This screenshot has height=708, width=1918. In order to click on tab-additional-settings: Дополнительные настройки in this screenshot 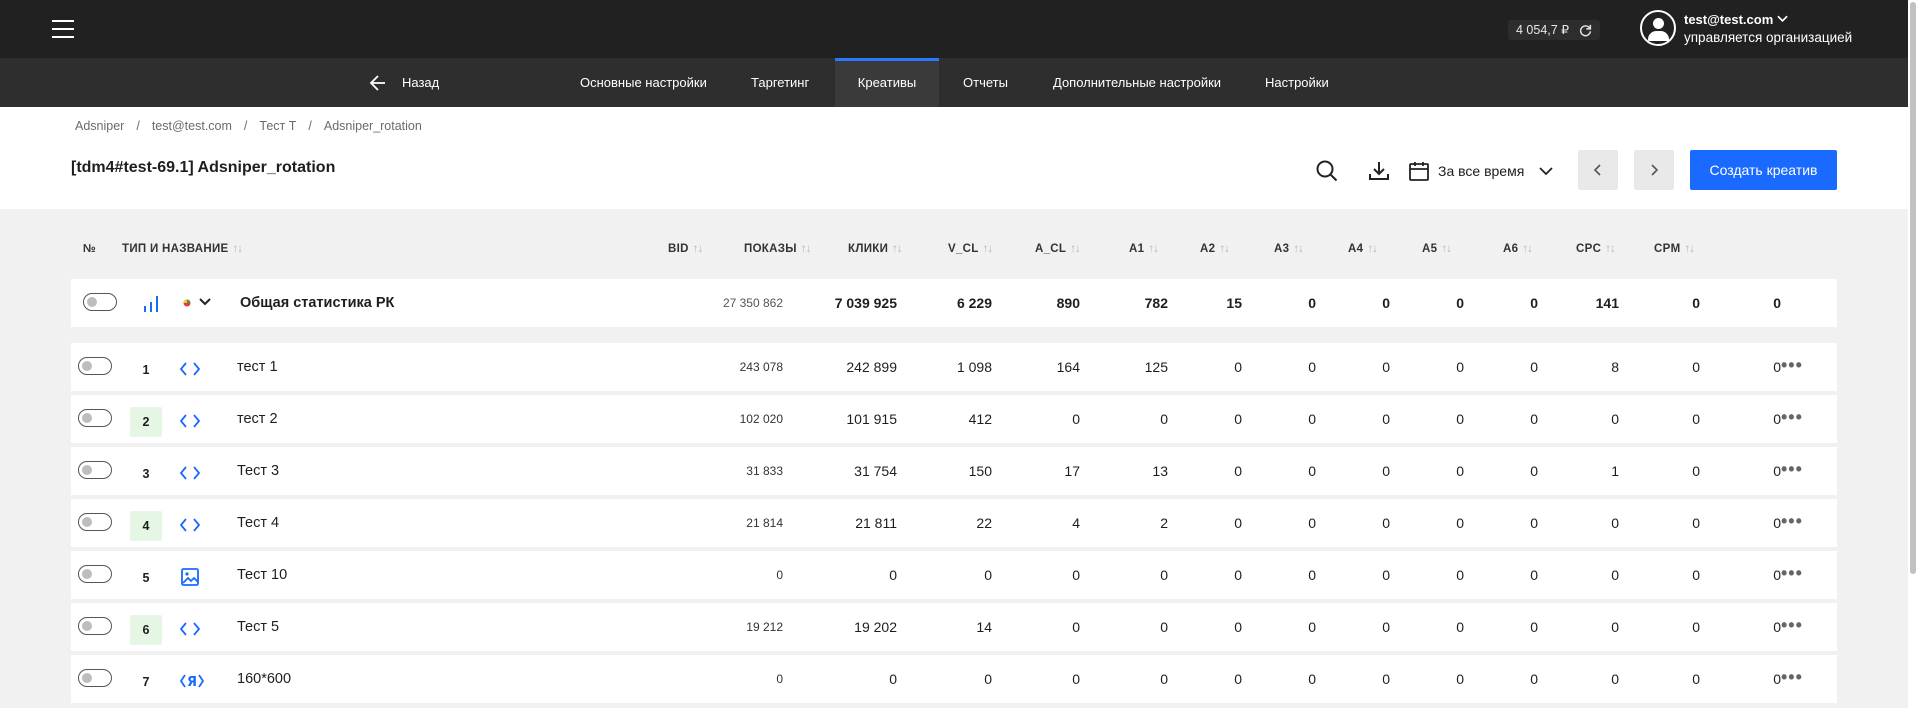, I will do `click(1137, 82)`.